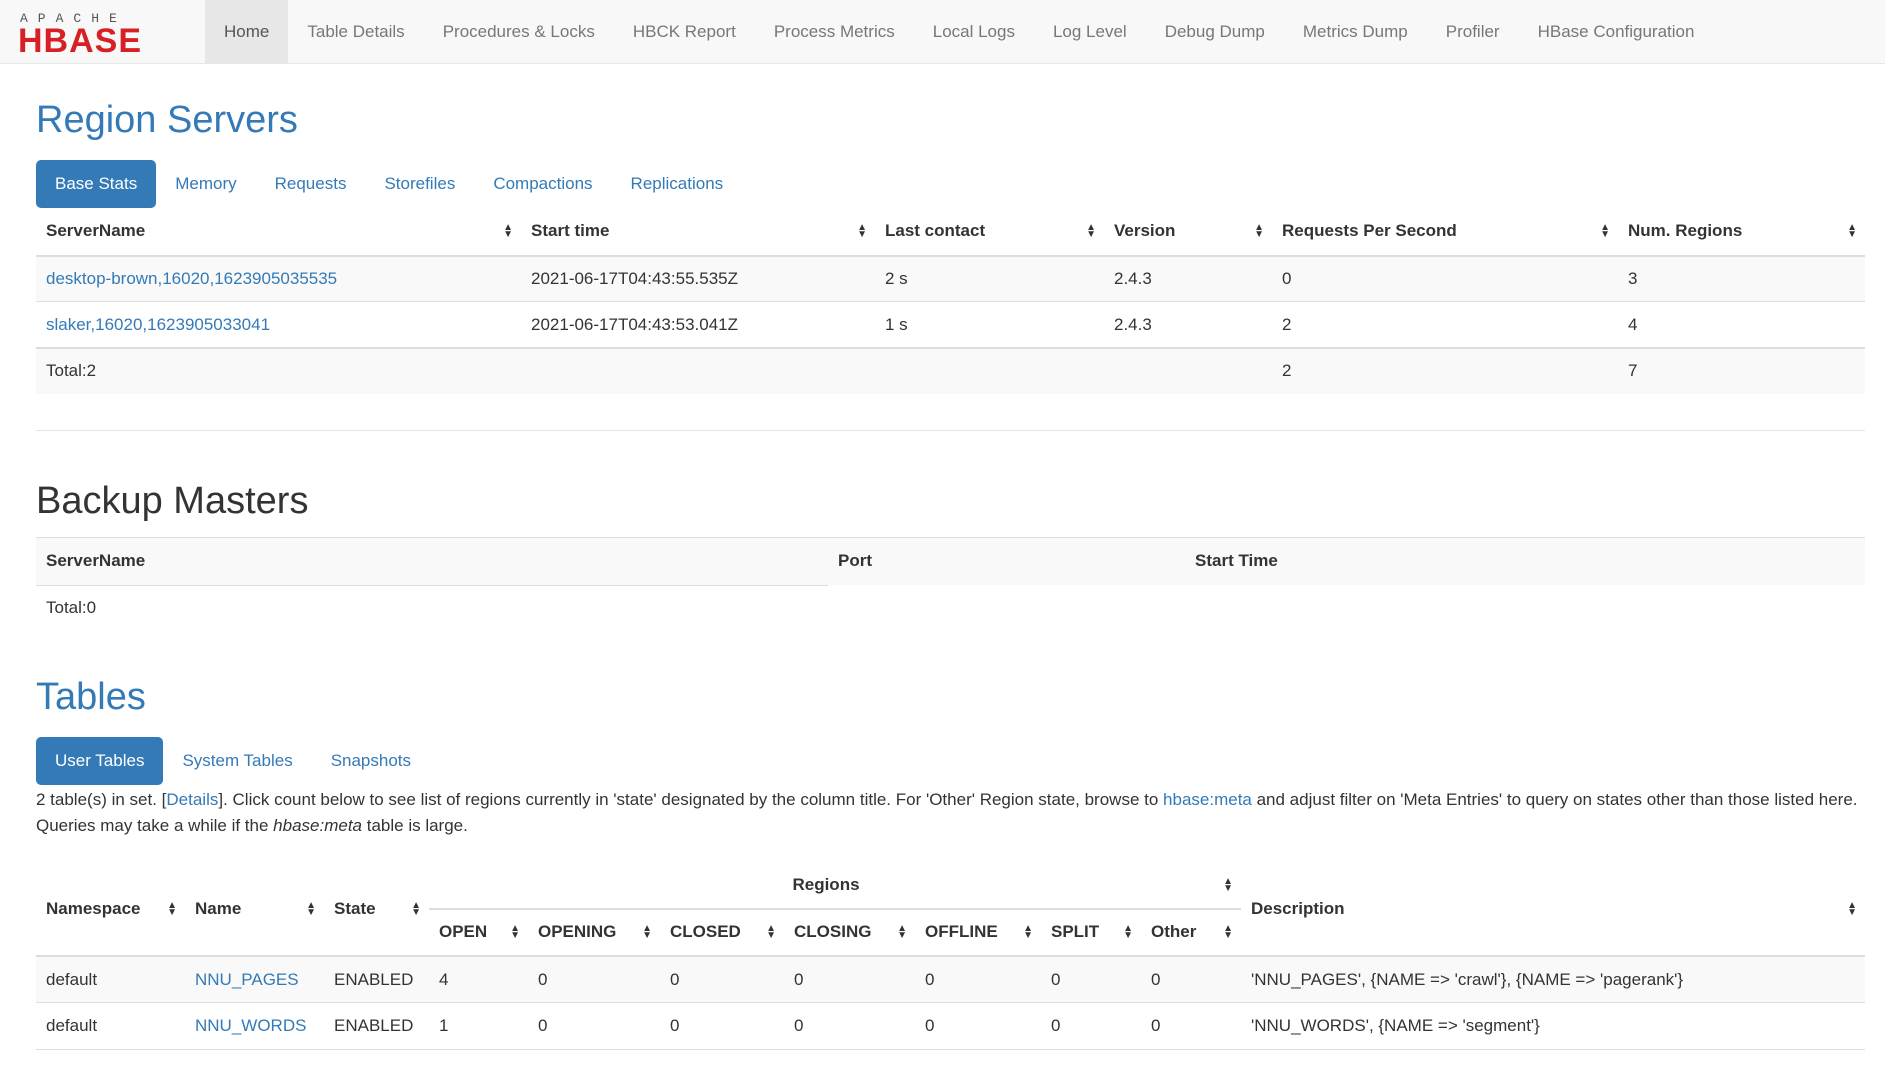 The image size is (1885, 1080). What do you see at coordinates (167, 120) in the screenshot?
I see `region-servers-title: Region Servers` at bounding box center [167, 120].